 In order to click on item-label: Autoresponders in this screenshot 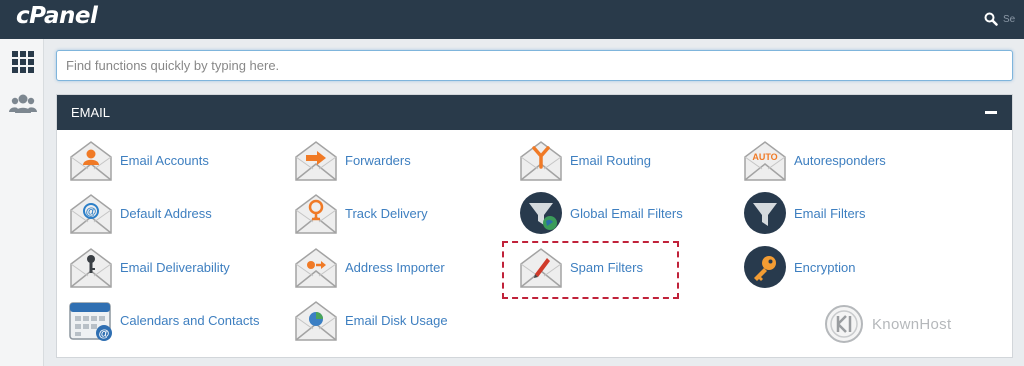, I will do `click(840, 160)`.